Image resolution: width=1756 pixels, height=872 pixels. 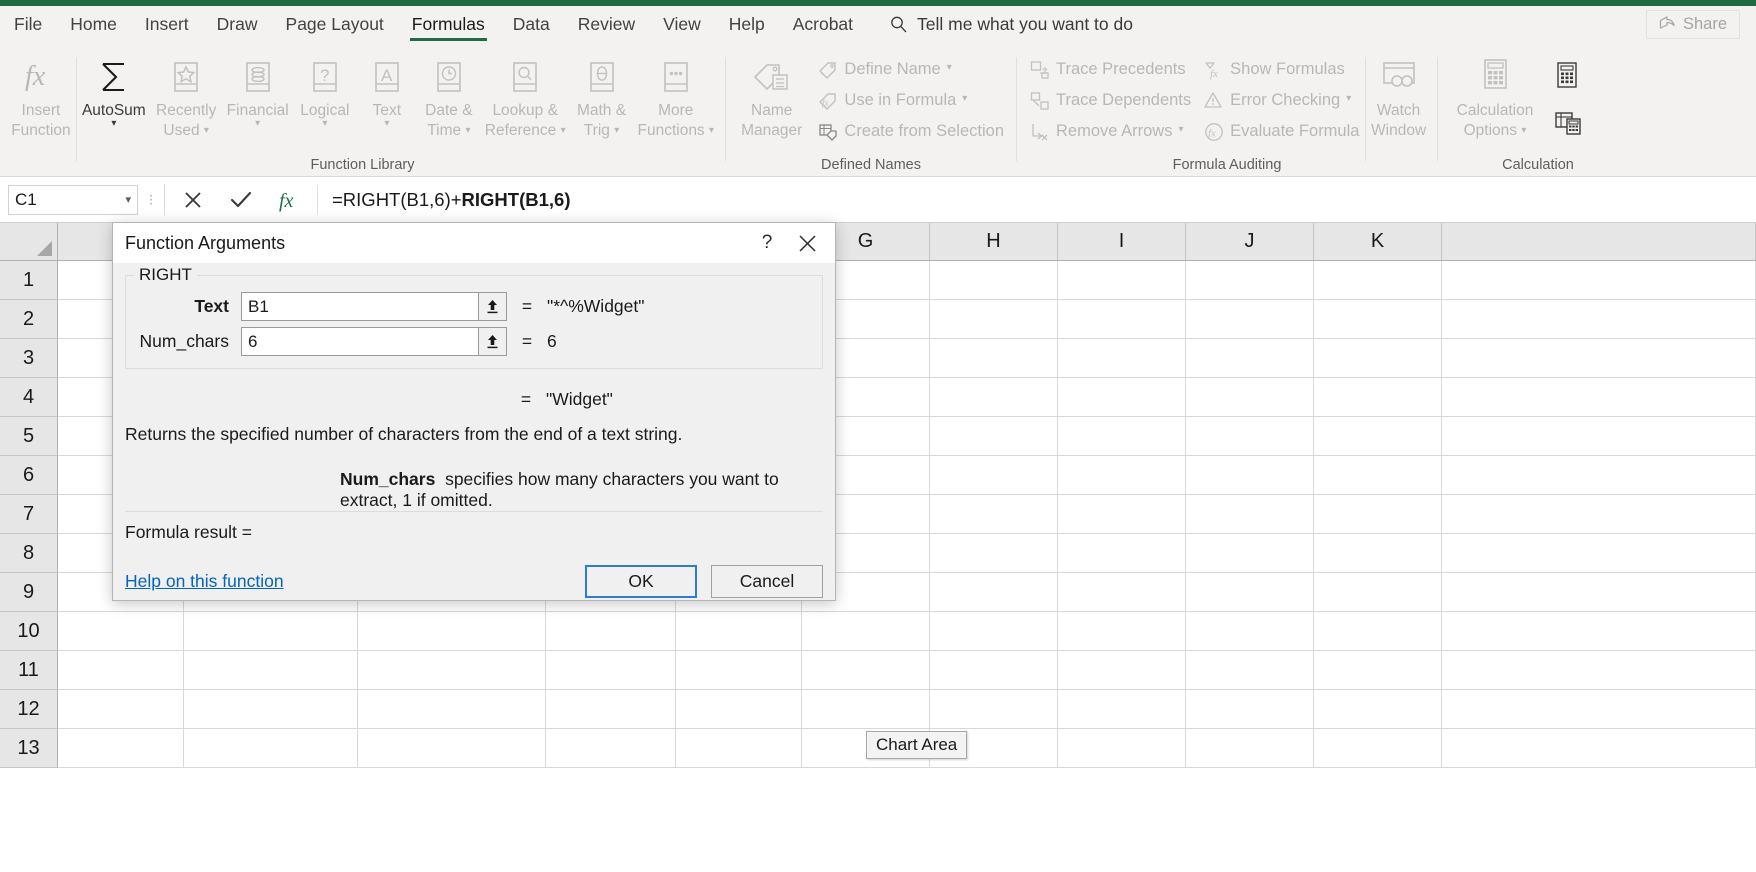 I want to click on tab-help: Help, so click(x=747, y=24).